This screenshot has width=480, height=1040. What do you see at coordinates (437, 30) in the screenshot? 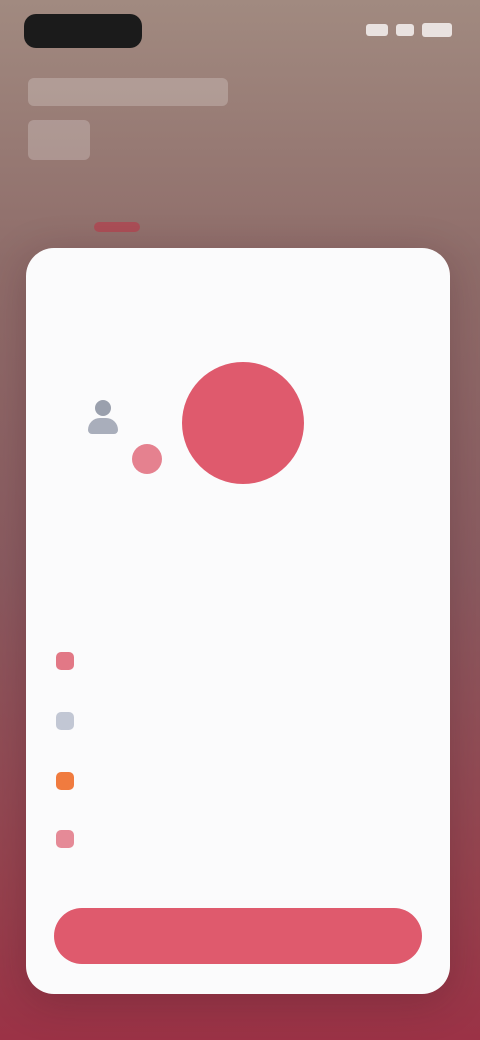
I see `battery-icon` at bounding box center [437, 30].